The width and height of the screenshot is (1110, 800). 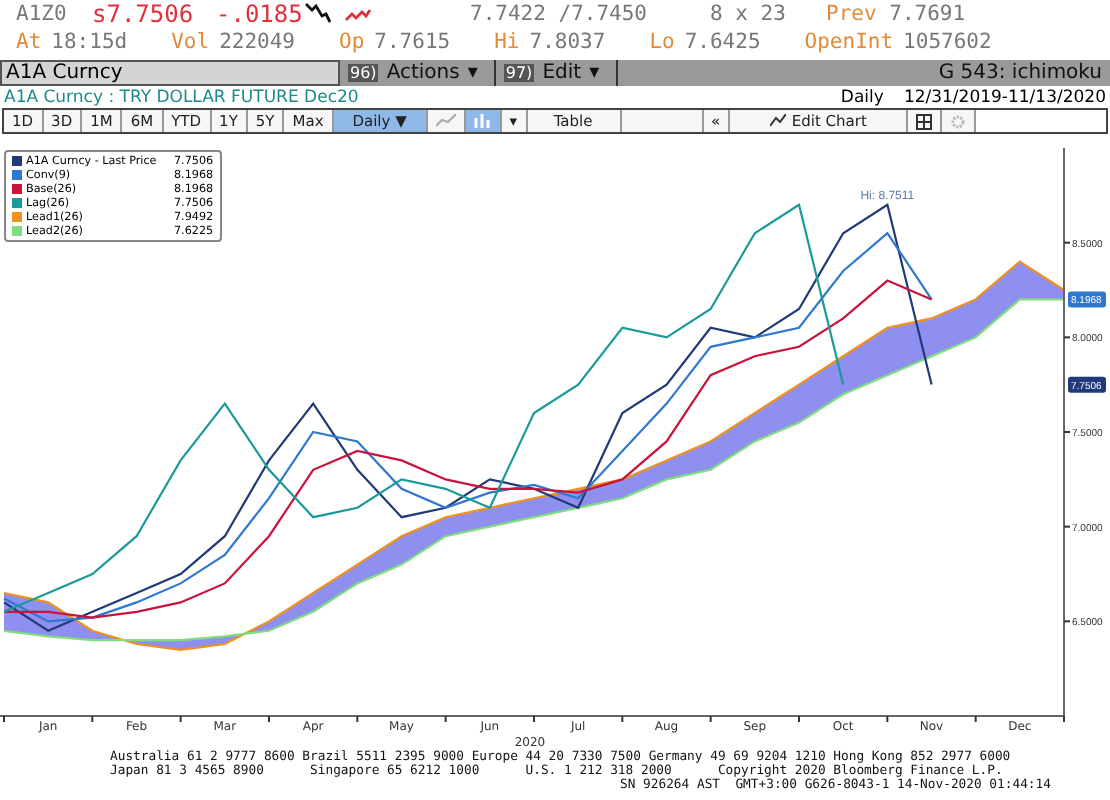 I want to click on ticker: A1Z0, so click(x=42, y=14).